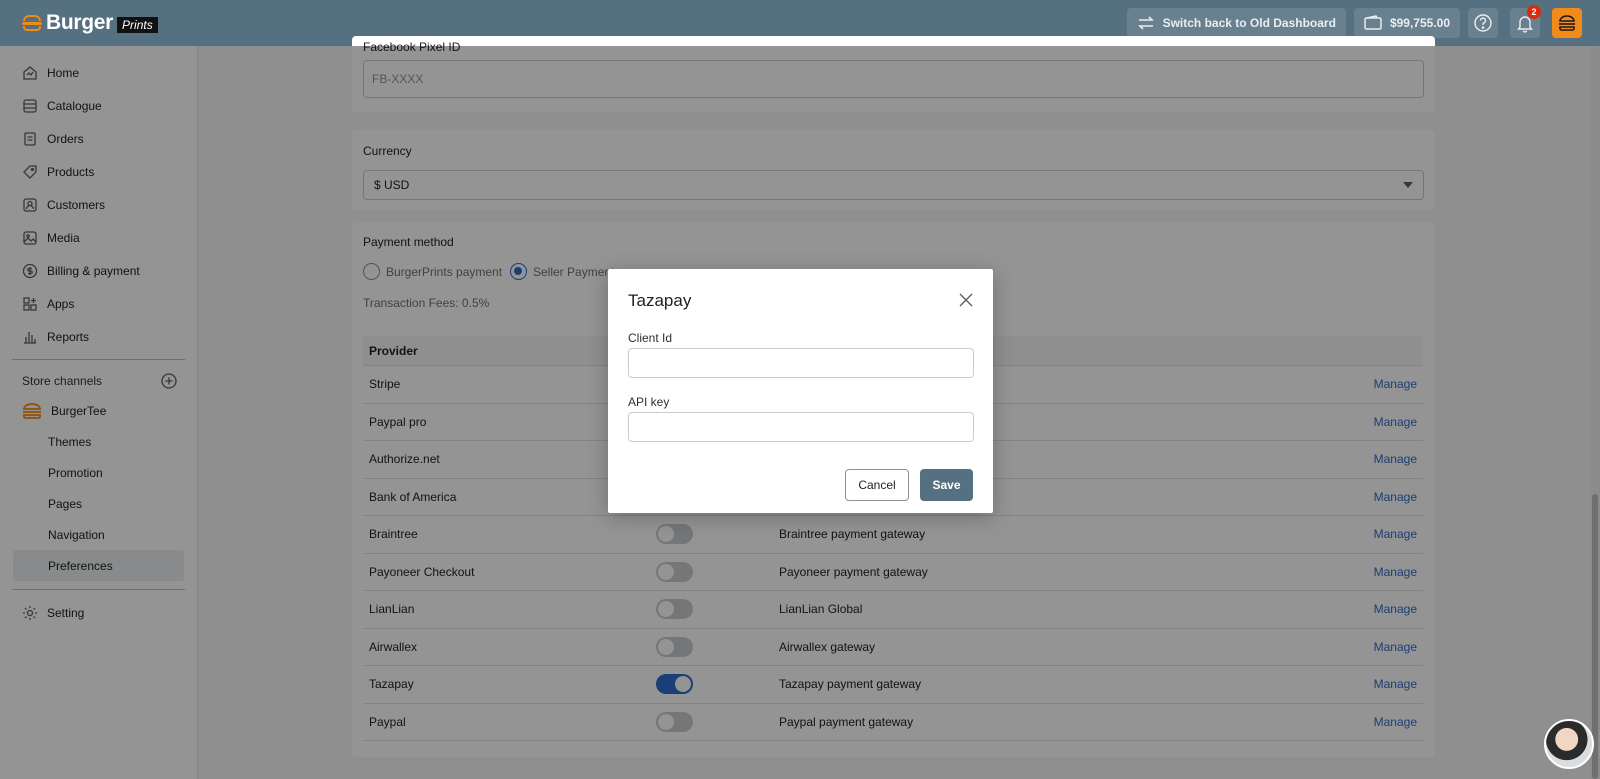 The width and height of the screenshot is (1600, 779). Describe the element at coordinates (1419, 23) in the screenshot. I see `wallet-balance: $99,755.00` at that location.